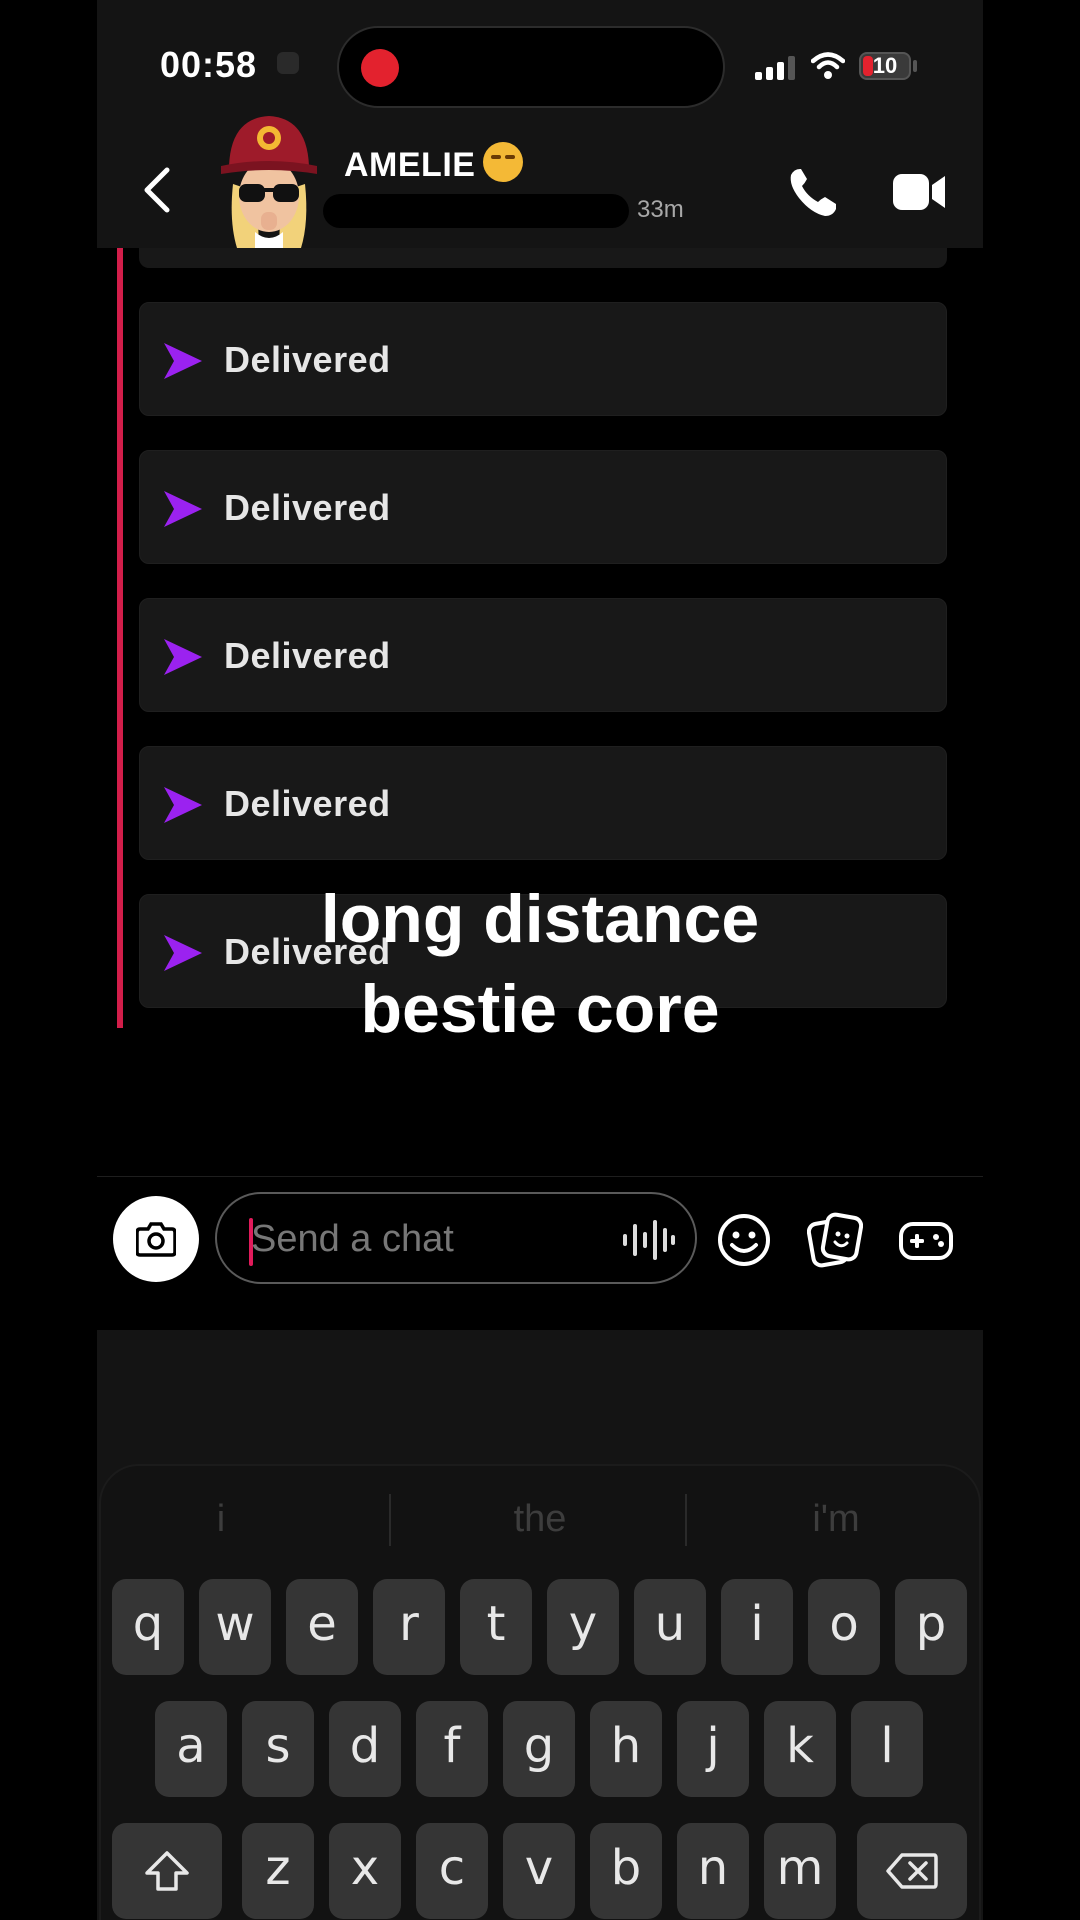  I want to click on cellular-signal-icon, so click(775, 68).